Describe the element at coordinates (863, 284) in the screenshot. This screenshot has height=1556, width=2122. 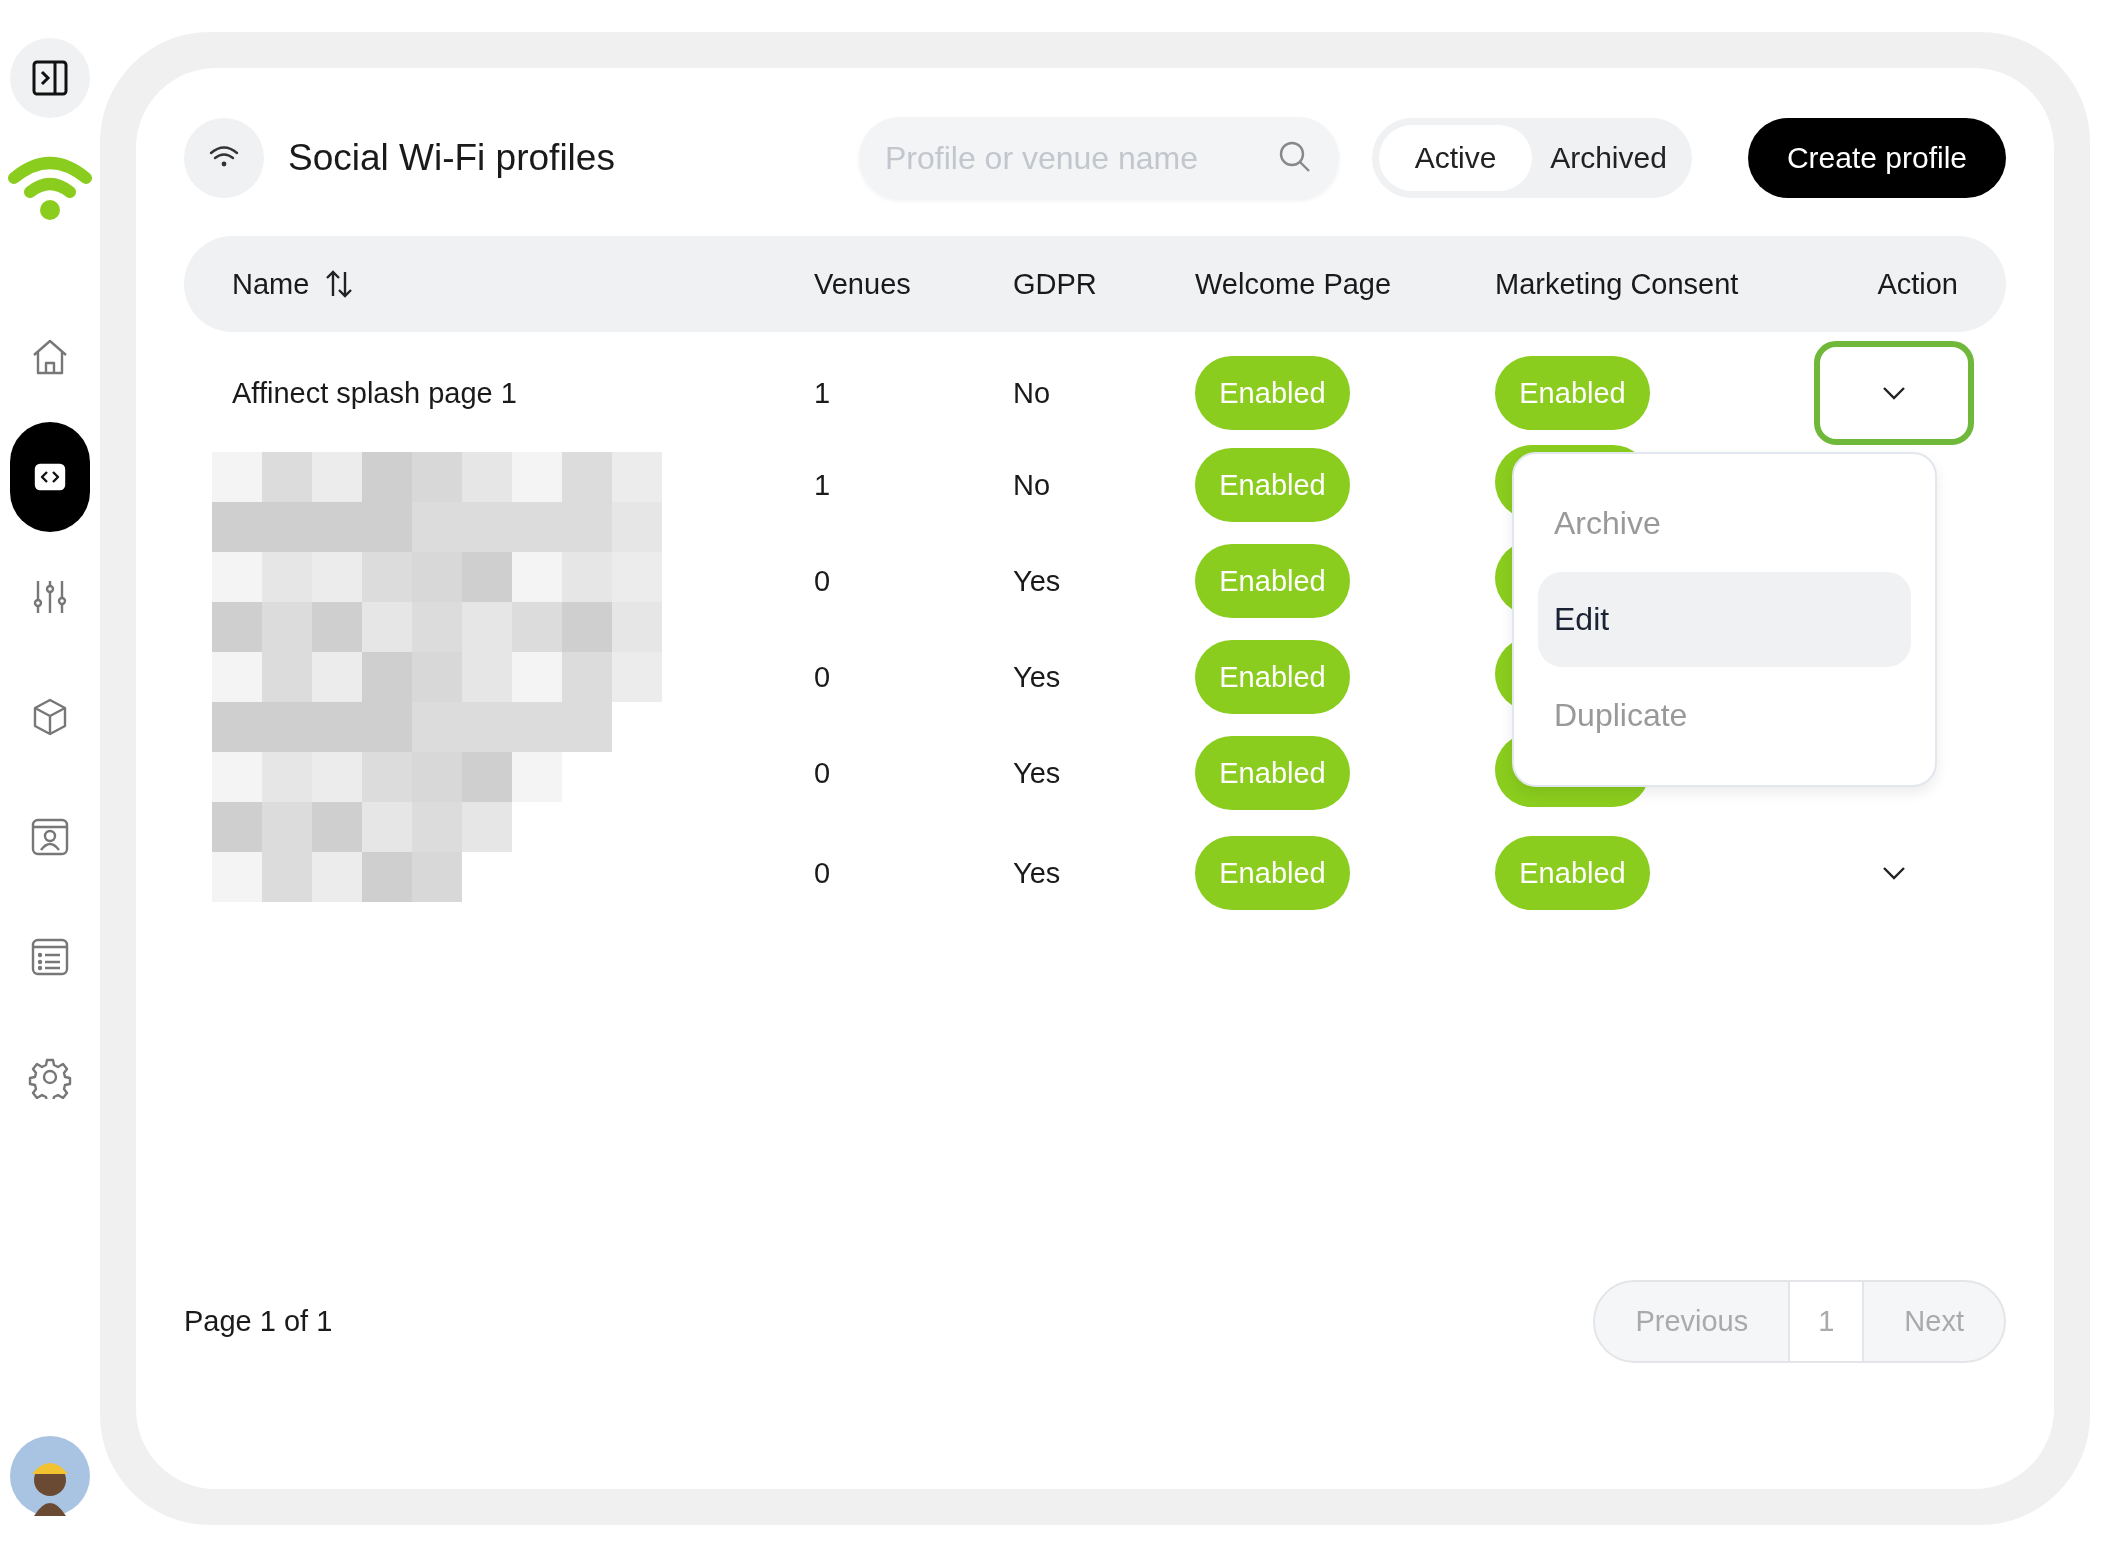
I see `column-header: Venues` at that location.